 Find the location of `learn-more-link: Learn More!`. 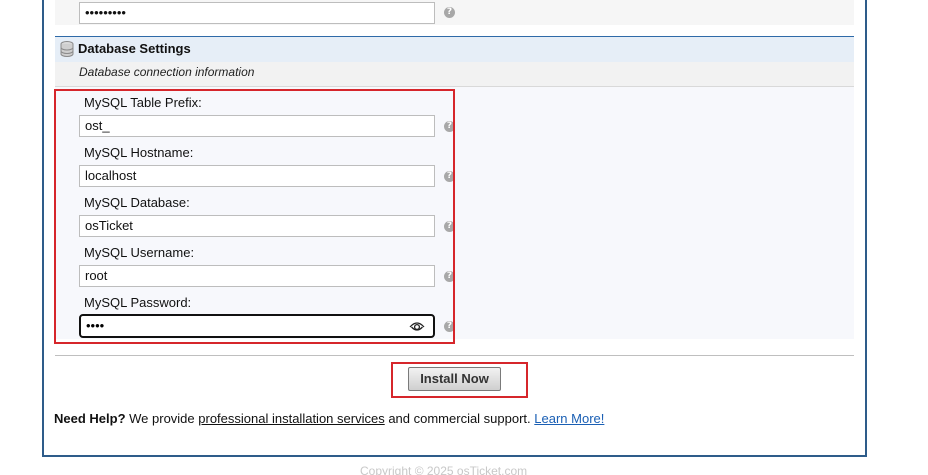

learn-more-link: Learn More! is located at coordinates (569, 418).